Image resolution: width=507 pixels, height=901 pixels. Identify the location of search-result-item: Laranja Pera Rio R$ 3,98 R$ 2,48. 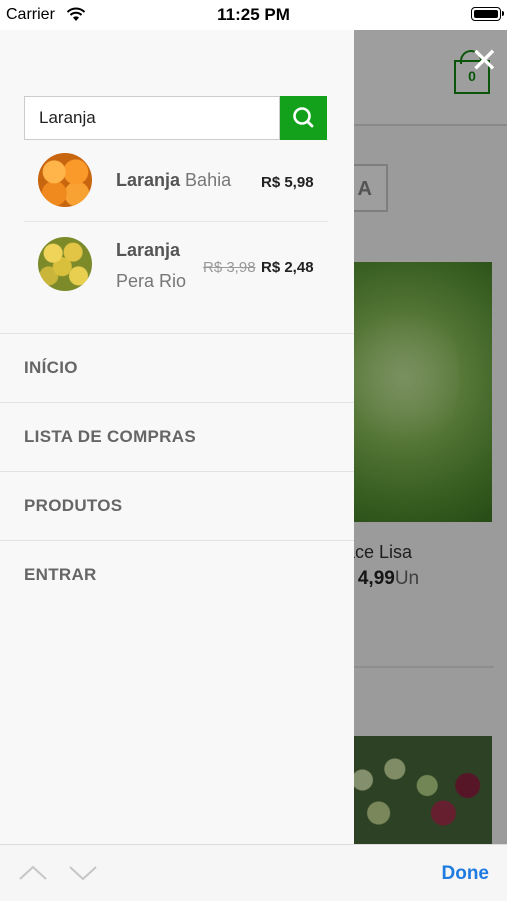
(176, 270).